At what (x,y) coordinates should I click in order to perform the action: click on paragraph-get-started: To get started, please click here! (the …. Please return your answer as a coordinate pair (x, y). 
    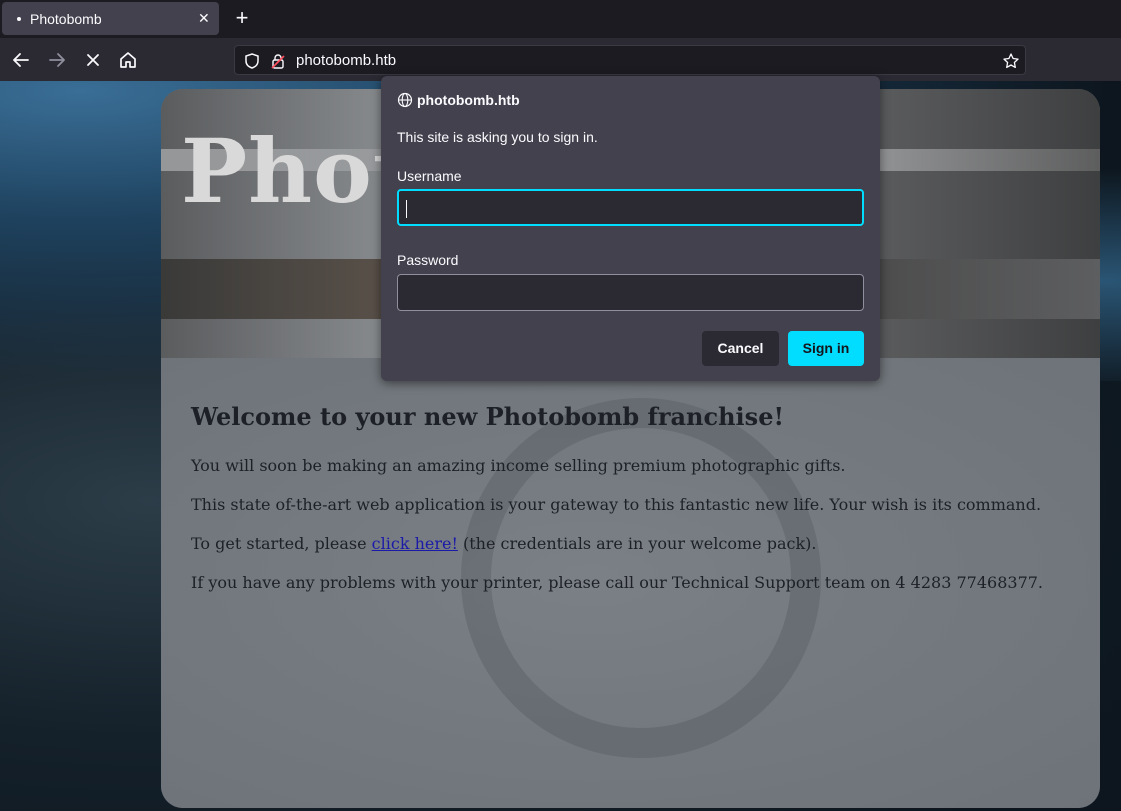
    Looking at the image, I should click on (504, 543).